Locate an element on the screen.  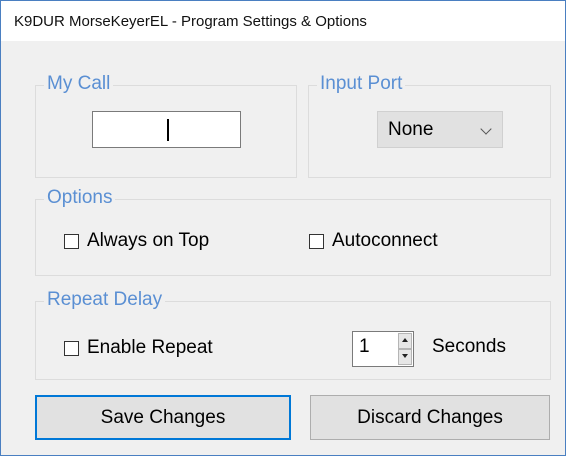
input-port-selected: None is located at coordinates (411, 129).